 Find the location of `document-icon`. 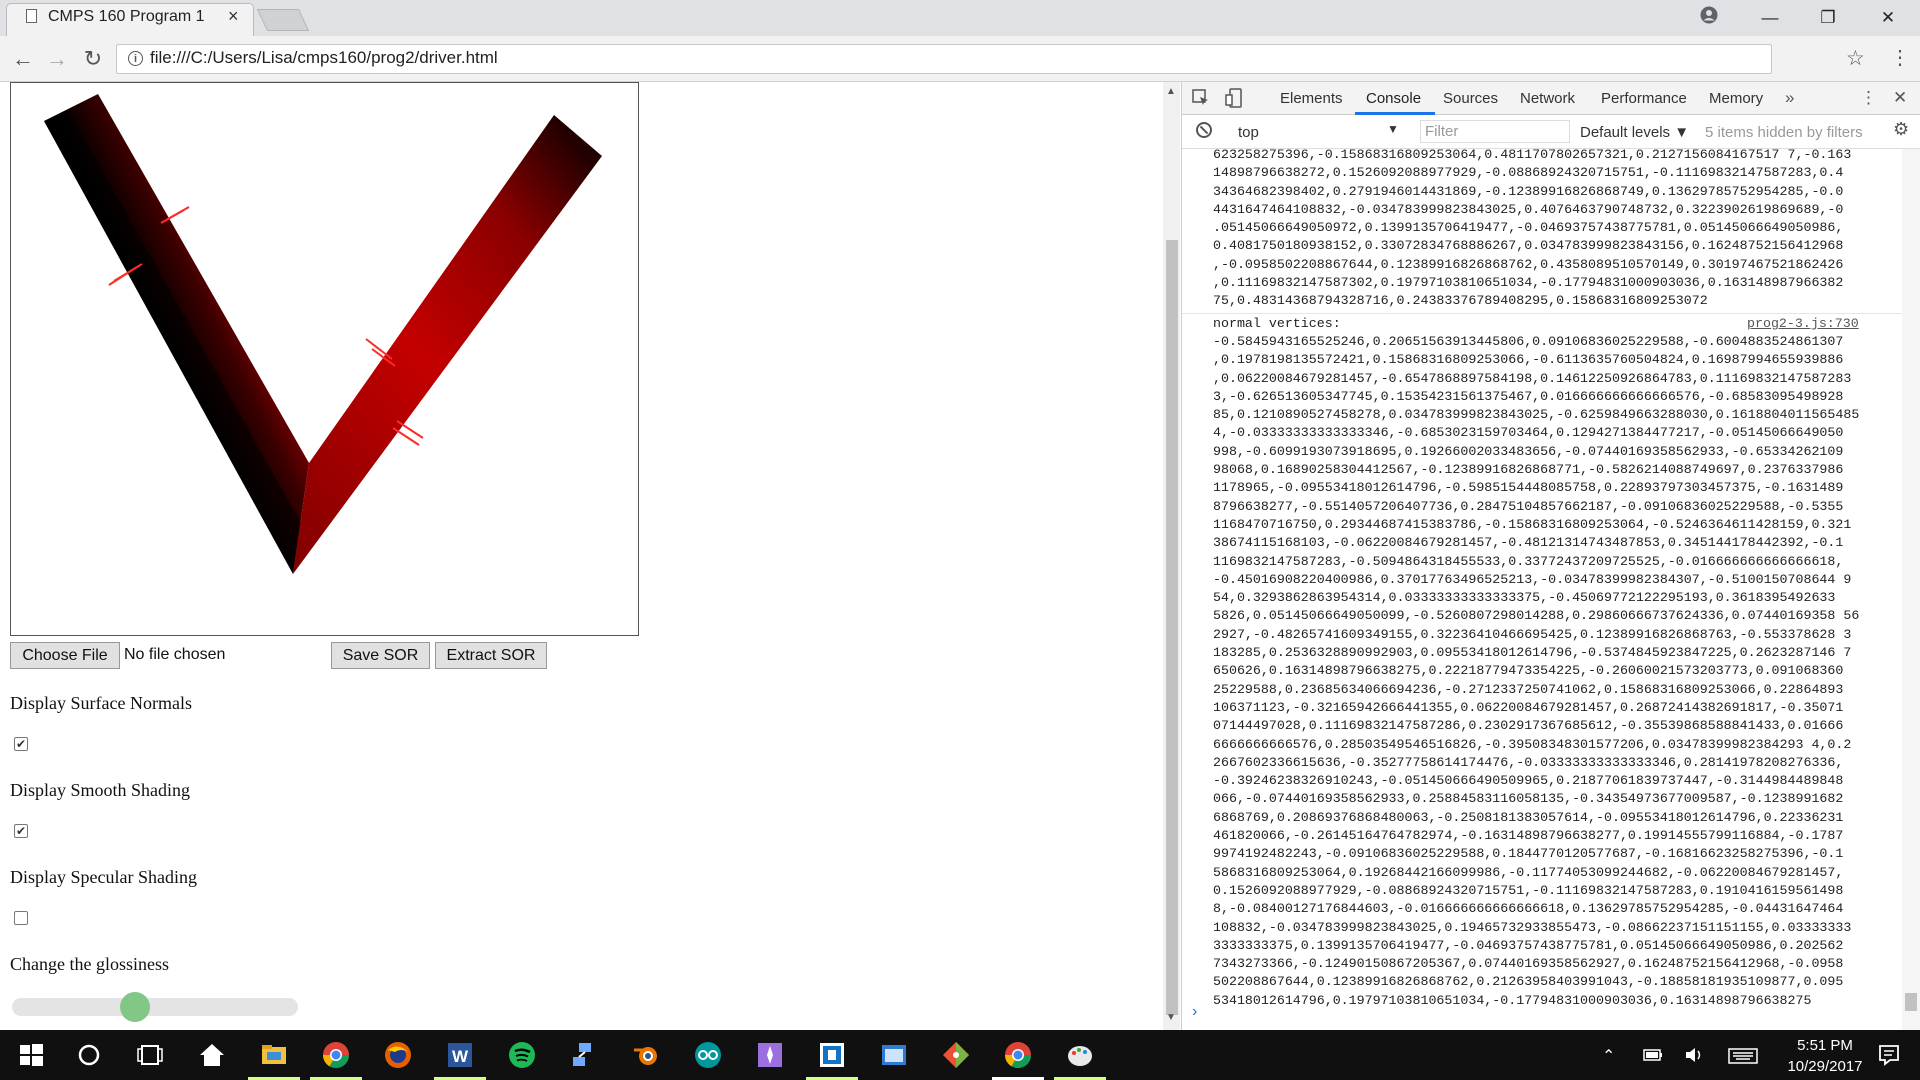

document-icon is located at coordinates (31, 16).